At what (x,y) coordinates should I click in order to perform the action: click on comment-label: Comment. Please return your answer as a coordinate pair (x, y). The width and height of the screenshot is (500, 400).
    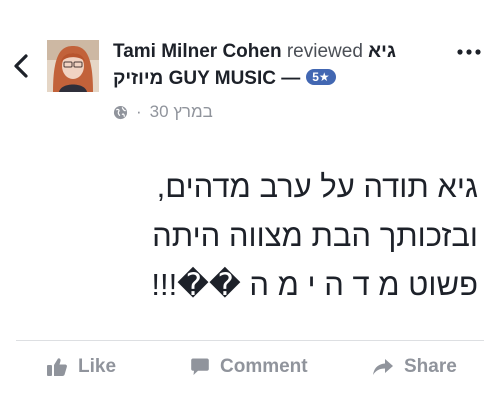
    Looking at the image, I should click on (264, 366).